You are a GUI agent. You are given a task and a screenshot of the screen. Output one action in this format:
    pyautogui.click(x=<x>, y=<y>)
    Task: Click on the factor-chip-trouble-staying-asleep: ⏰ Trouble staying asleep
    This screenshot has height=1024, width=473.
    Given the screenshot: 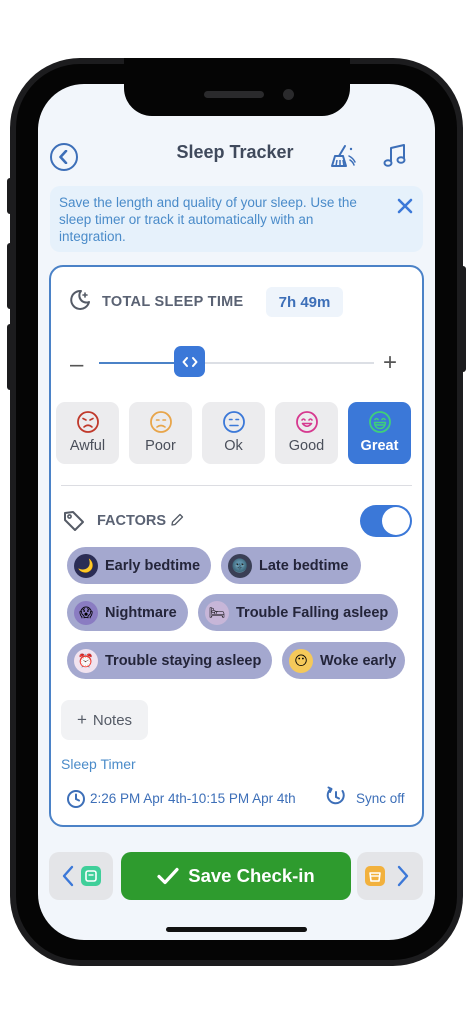 What is the action you would take?
    pyautogui.click(x=169, y=660)
    